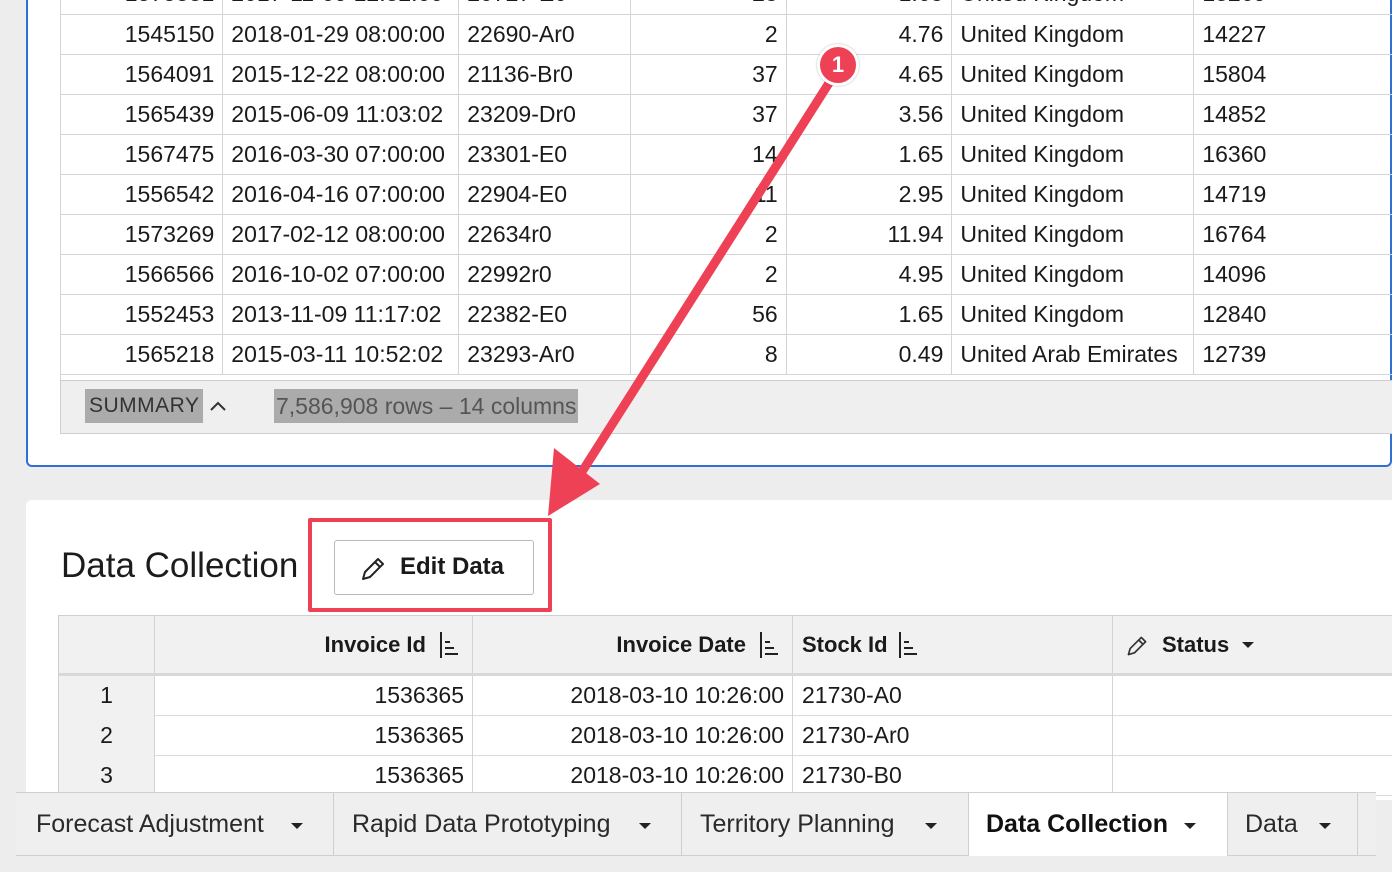 The height and width of the screenshot is (872, 1392). I want to click on stock-id-cell: 21730-A0, so click(953, 696).